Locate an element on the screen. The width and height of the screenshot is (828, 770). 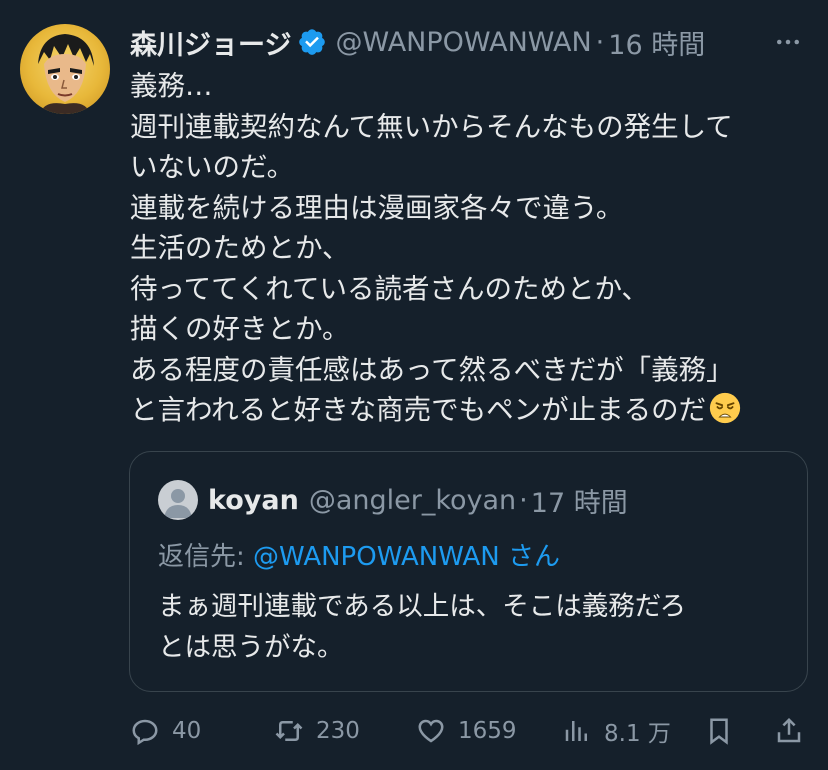
author-name: 森川ジョージ is located at coordinates (210, 42).